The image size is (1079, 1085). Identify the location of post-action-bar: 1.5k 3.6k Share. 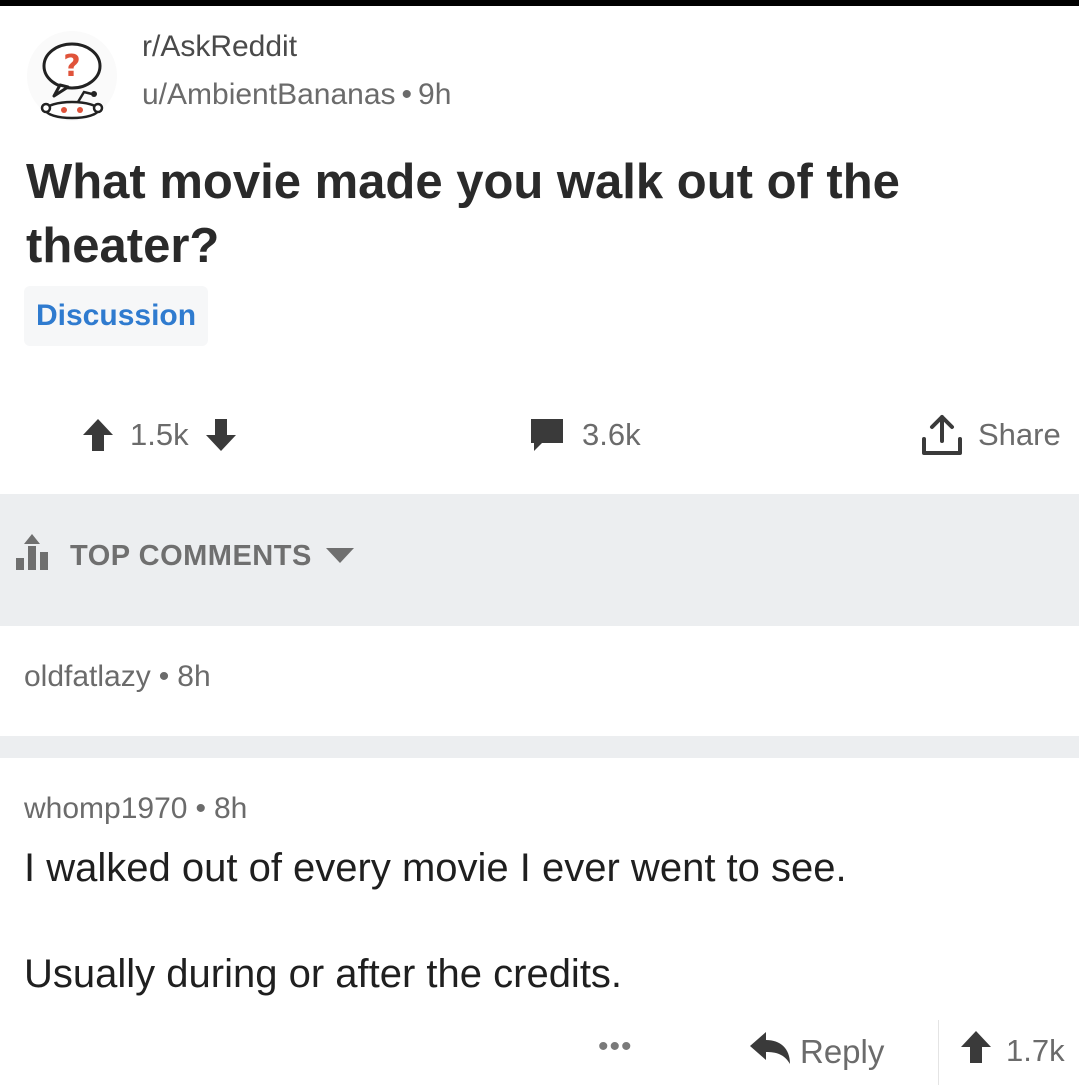
(539, 435).